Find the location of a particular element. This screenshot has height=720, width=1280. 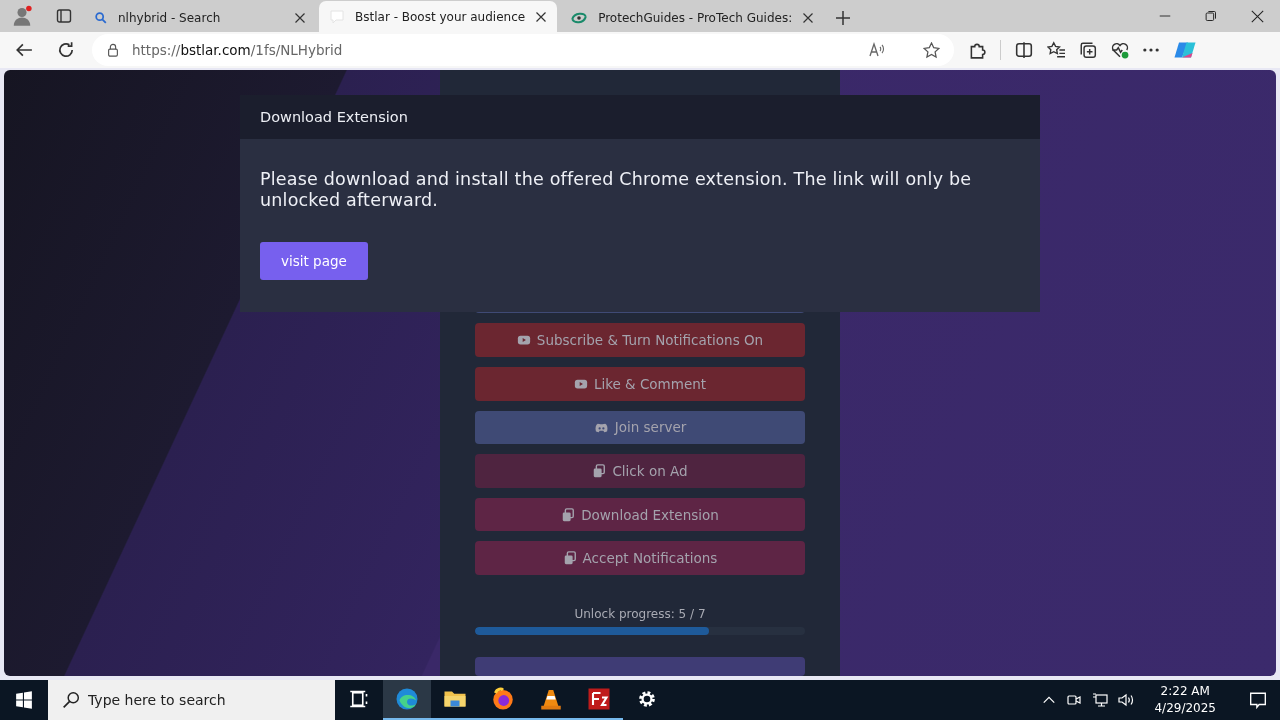

fox-globe-icon is located at coordinates (503, 699).